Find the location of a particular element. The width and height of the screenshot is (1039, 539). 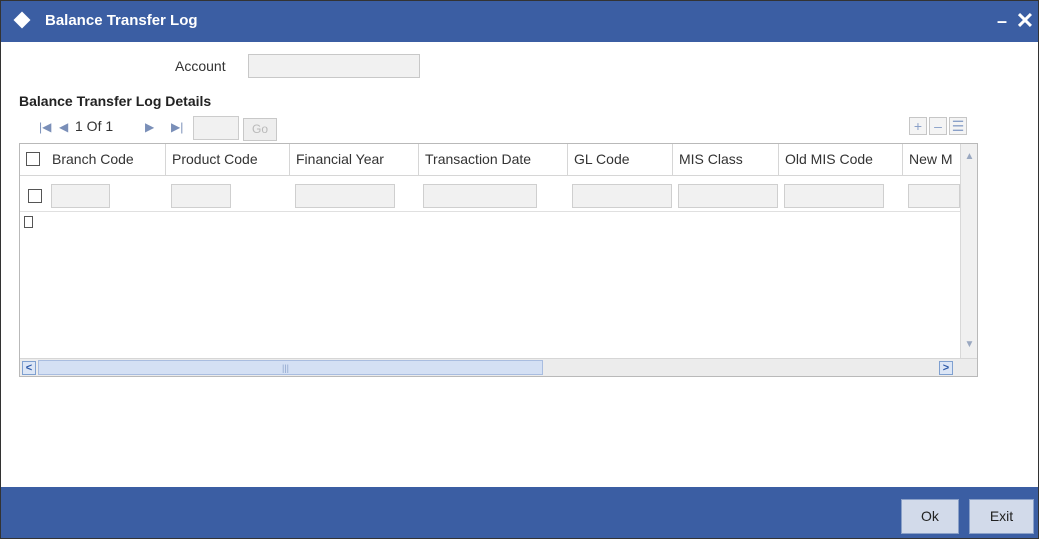

scroll-down-icon: ▼ is located at coordinates (969, 344).